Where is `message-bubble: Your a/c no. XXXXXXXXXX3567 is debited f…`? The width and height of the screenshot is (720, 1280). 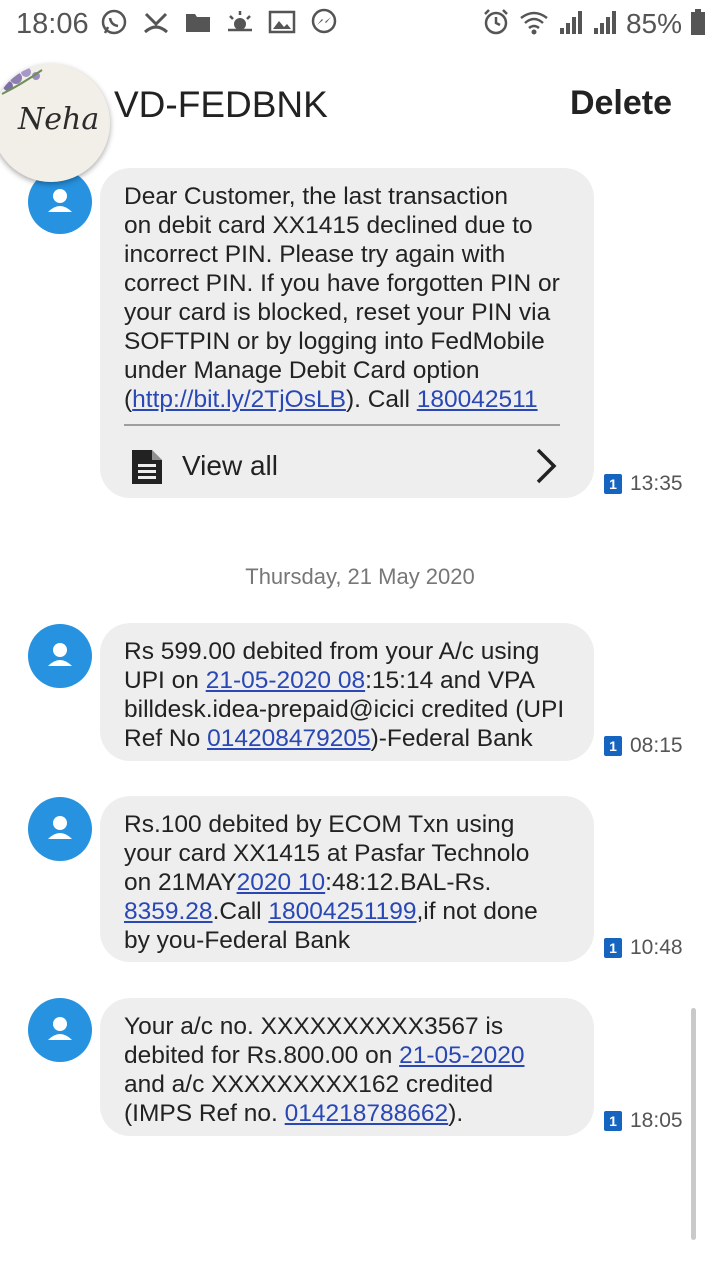 message-bubble: Your a/c no. XXXXXXXXXX3567 is debited f… is located at coordinates (347, 1067).